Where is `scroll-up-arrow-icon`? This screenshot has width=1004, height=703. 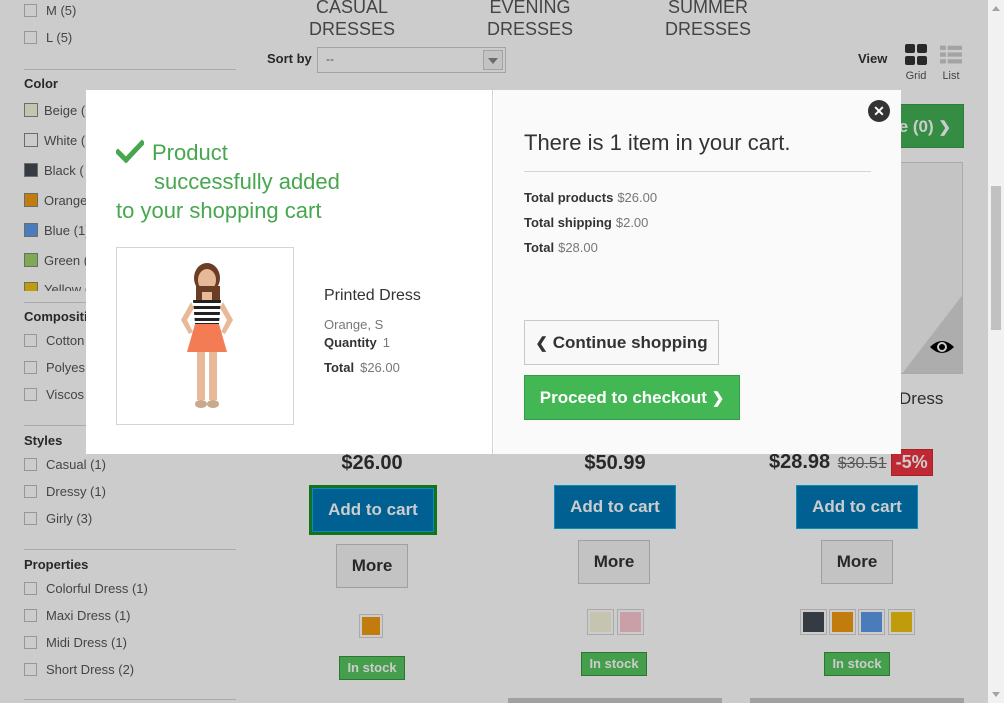
scroll-up-arrow-icon is located at coordinates (996, 8).